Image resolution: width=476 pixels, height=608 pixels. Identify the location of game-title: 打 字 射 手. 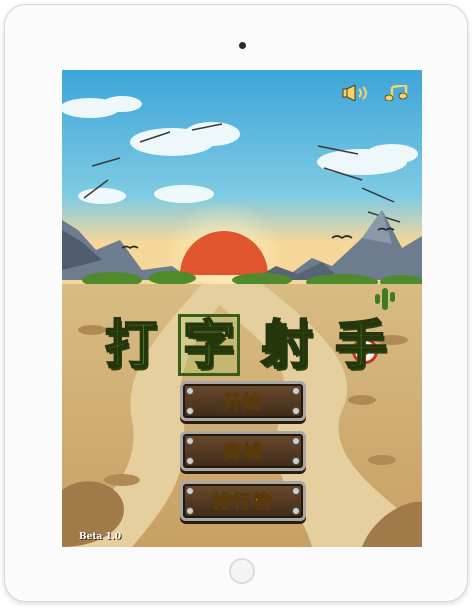
(255, 346).